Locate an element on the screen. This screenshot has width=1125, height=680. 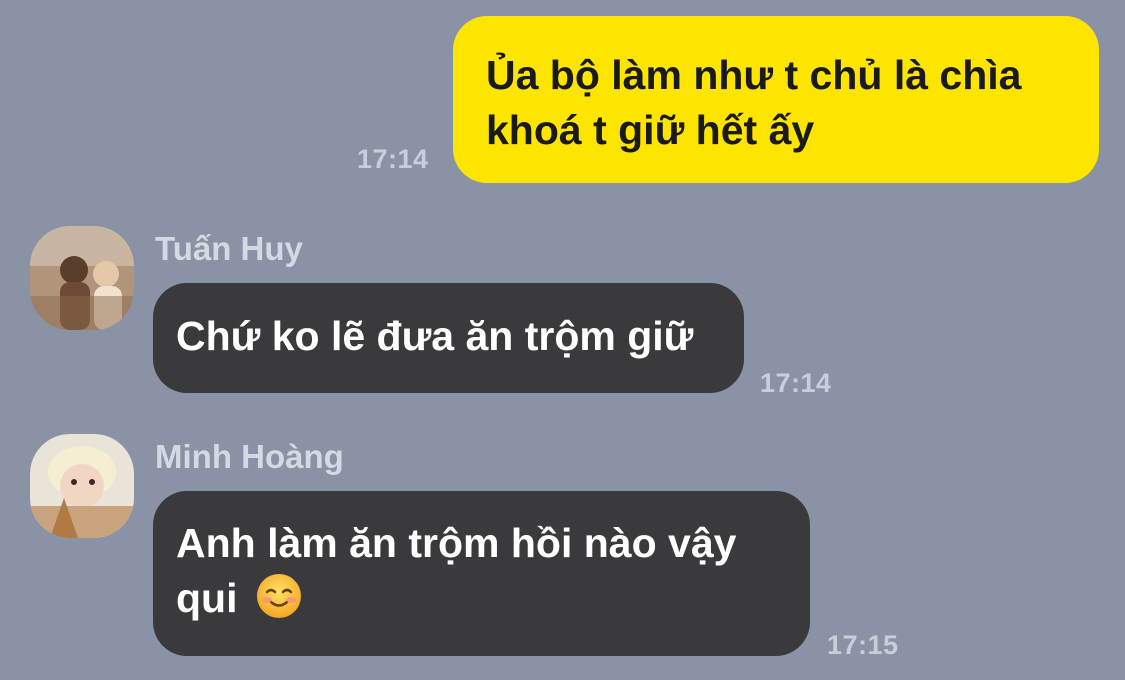
message-text: Chứ ko lẽ đưa ăn trộm giữ is located at coordinates (435, 336).